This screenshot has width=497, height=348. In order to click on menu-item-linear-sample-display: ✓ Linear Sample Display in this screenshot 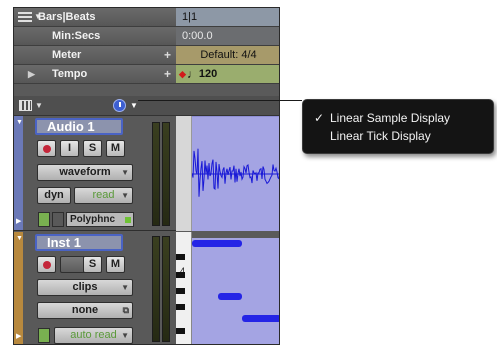, I will do `click(398, 118)`.